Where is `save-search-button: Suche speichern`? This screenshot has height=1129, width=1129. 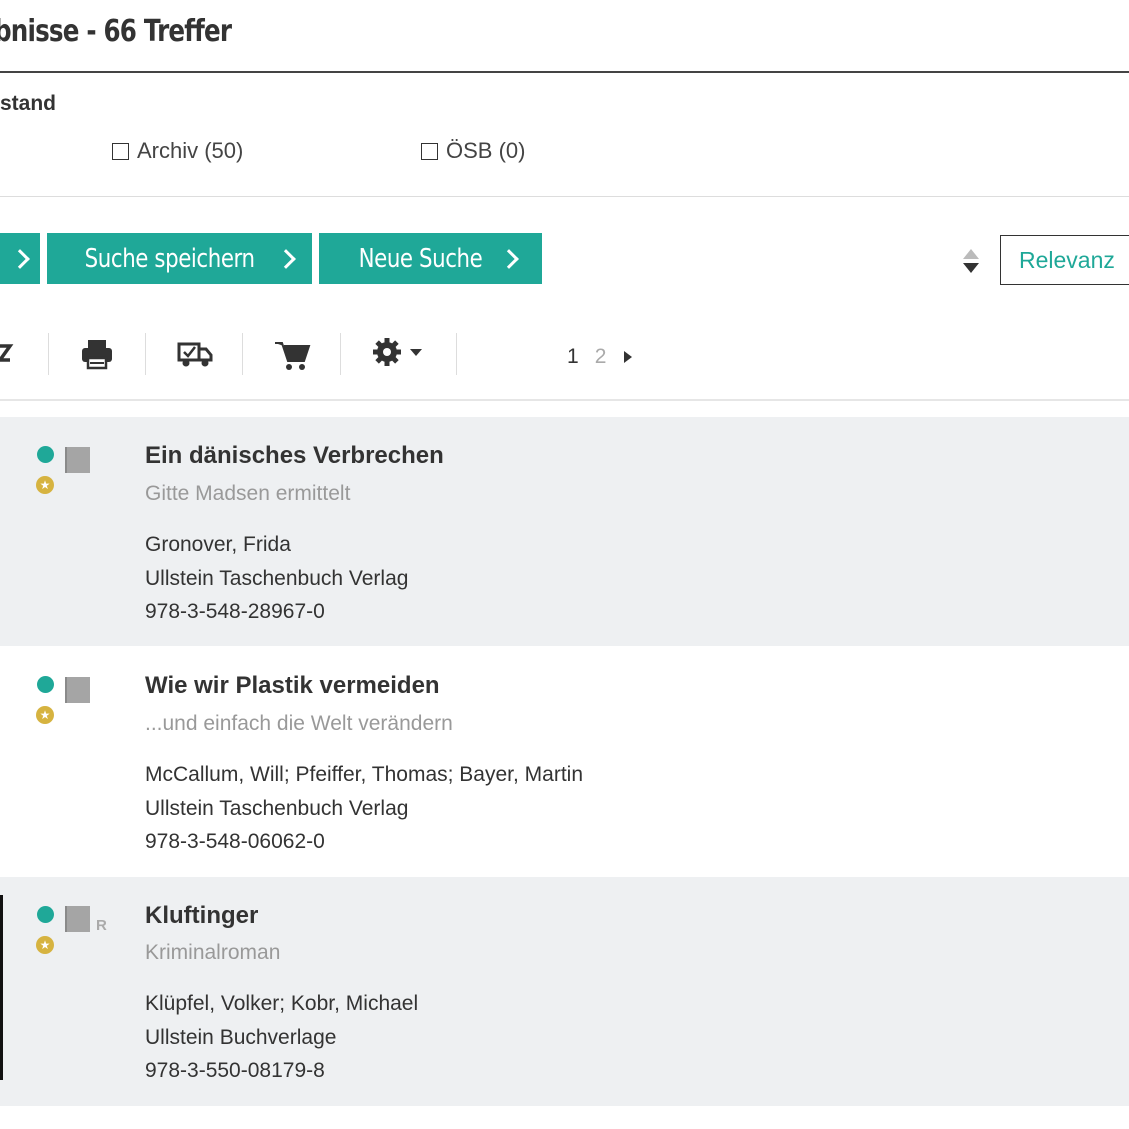
save-search-button: Suche speichern is located at coordinates (179, 258).